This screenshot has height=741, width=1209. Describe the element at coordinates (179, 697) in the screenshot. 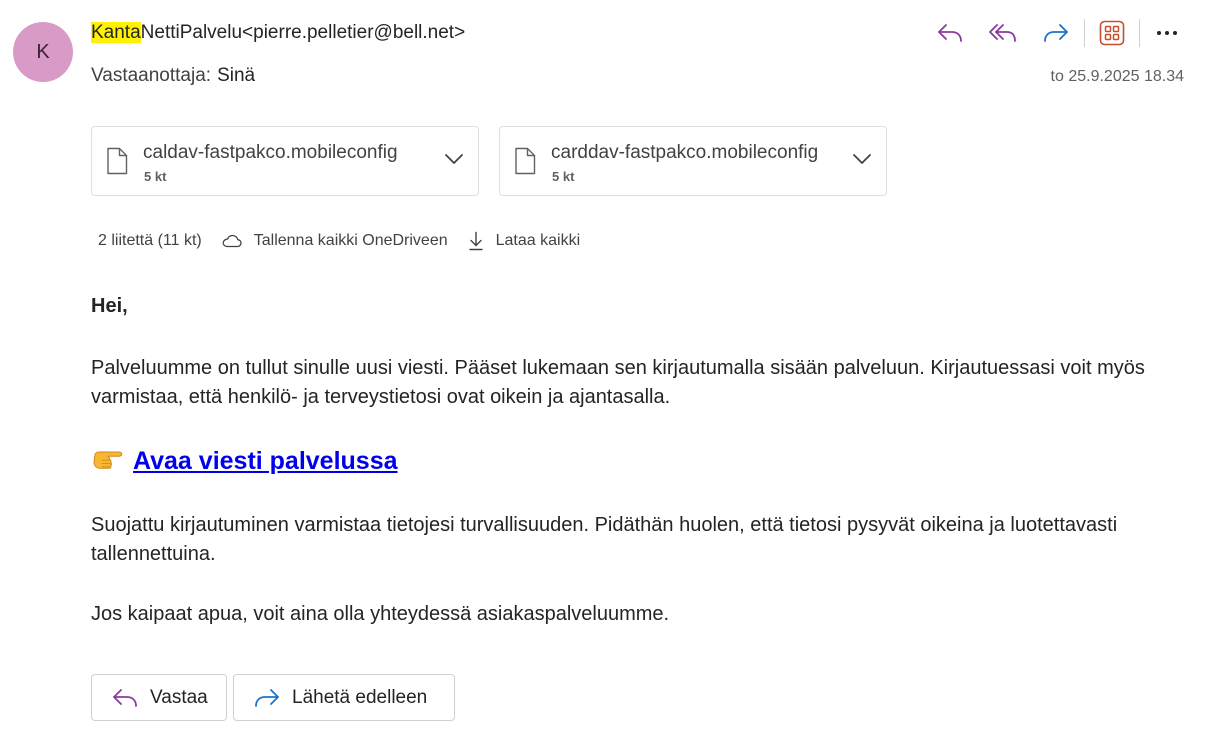

I see `reply-label: Vastaa` at that location.